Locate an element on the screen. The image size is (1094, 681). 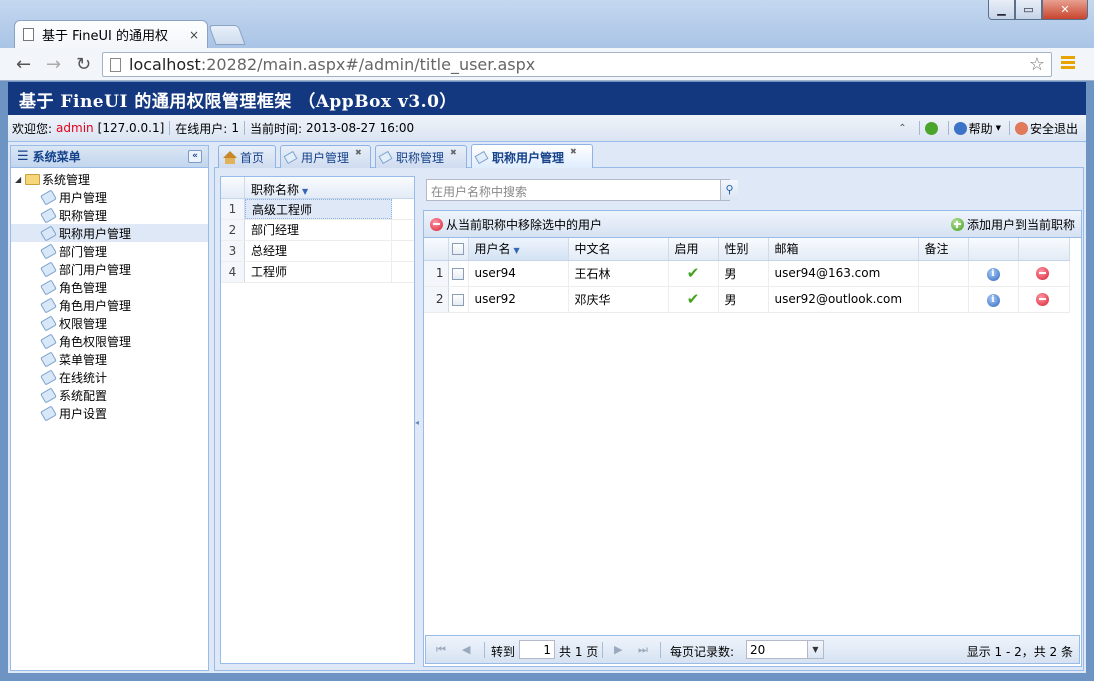
help-icon is located at coordinates (960, 128).